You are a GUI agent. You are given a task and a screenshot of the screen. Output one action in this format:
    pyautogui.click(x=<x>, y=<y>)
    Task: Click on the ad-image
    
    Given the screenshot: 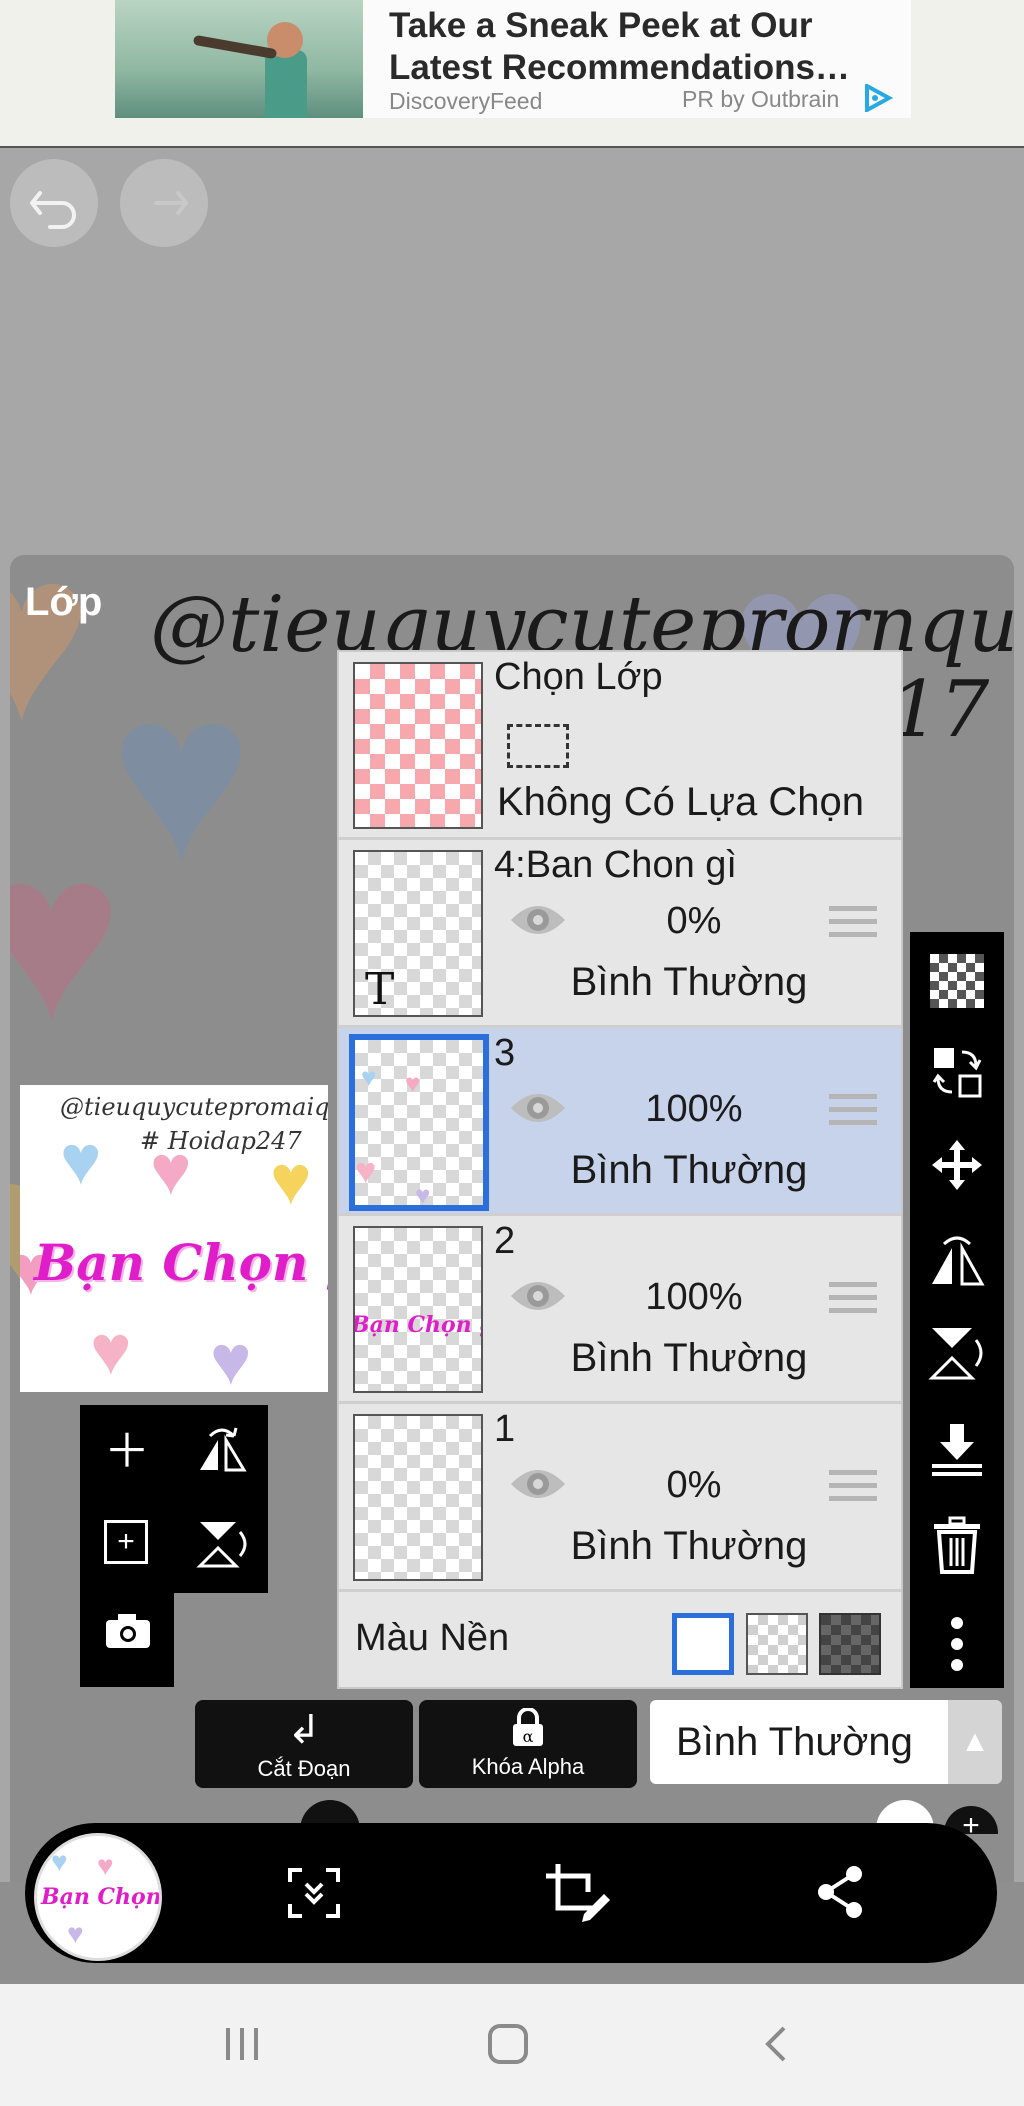 What is the action you would take?
    pyautogui.click(x=239, y=59)
    